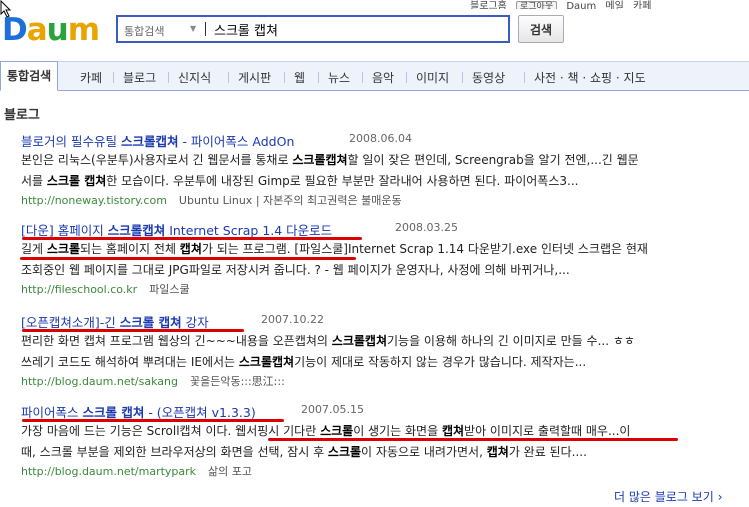 This screenshot has height=507, width=749. Describe the element at coordinates (230, 471) in the screenshot. I see `result-blog-meta: 삶의 포고` at that location.